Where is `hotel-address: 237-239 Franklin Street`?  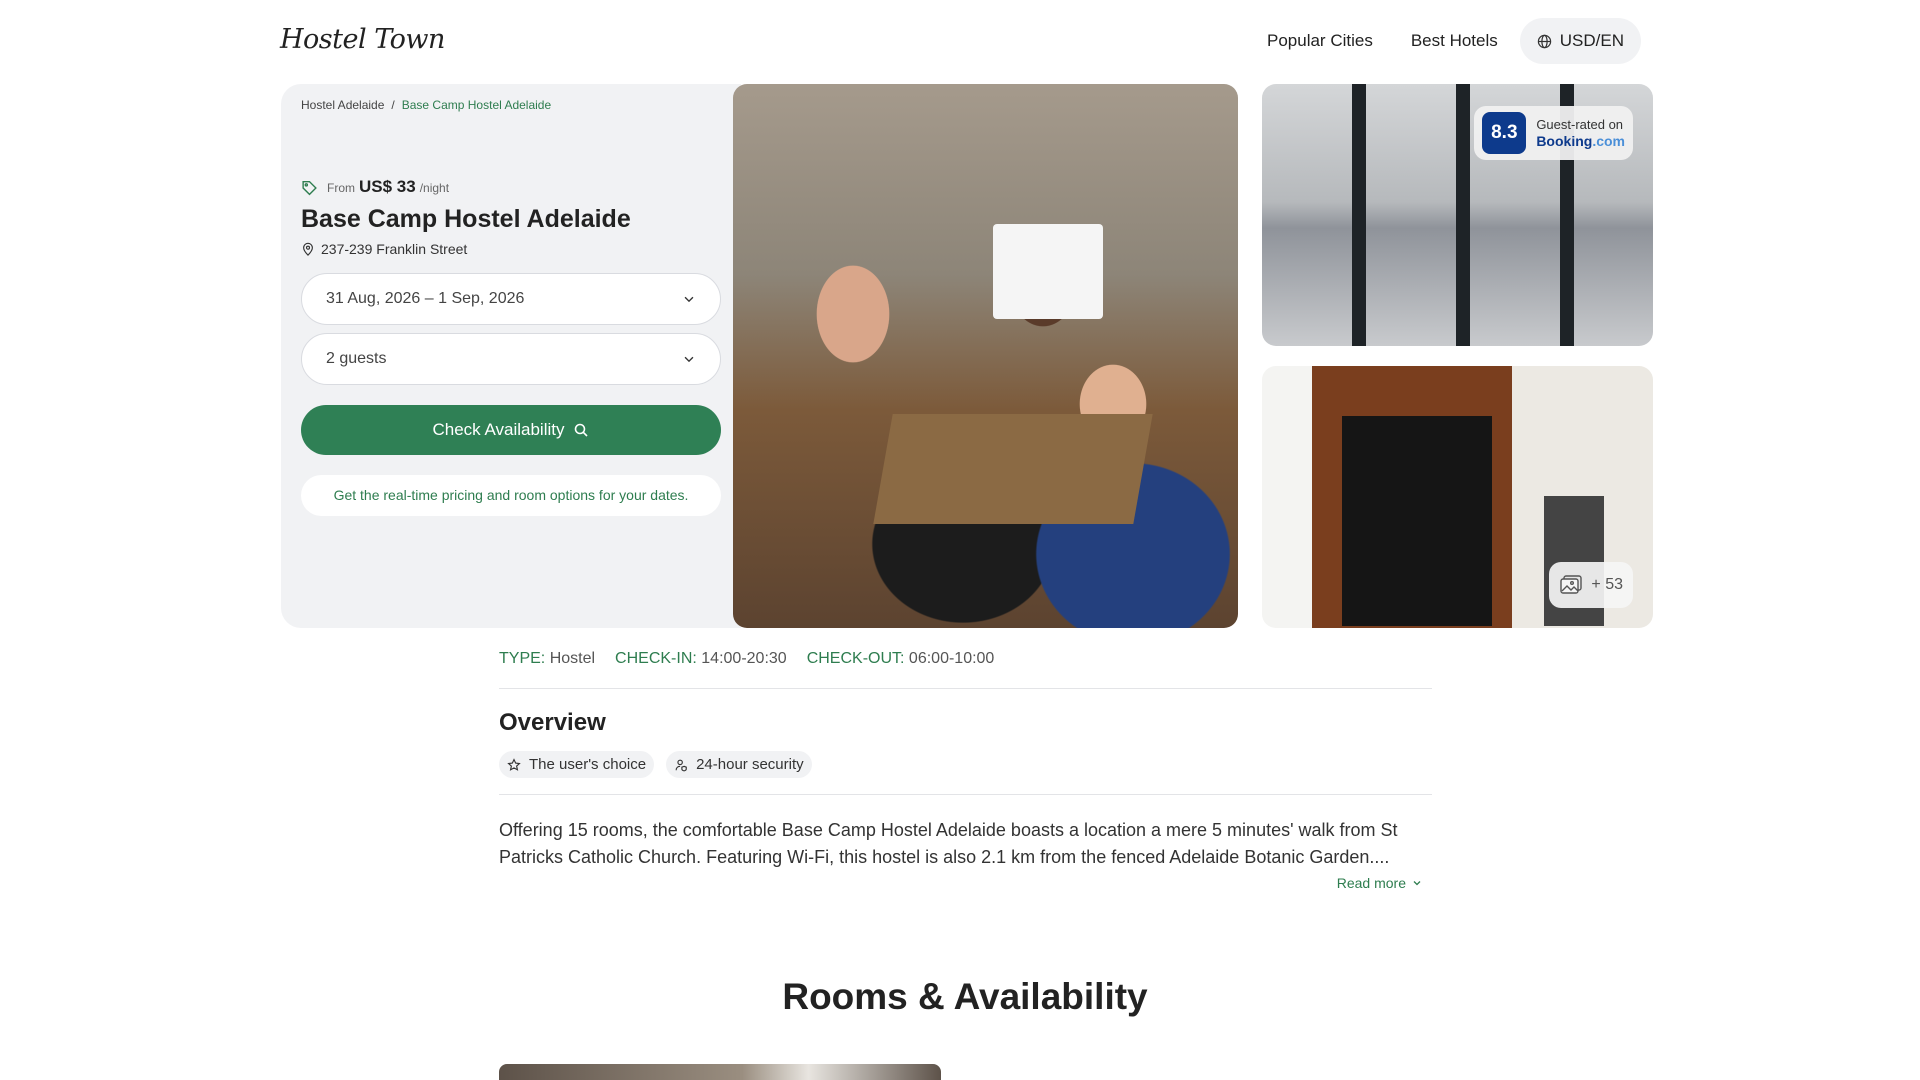 hotel-address: 237-239 Franklin Street is located at coordinates (511, 249).